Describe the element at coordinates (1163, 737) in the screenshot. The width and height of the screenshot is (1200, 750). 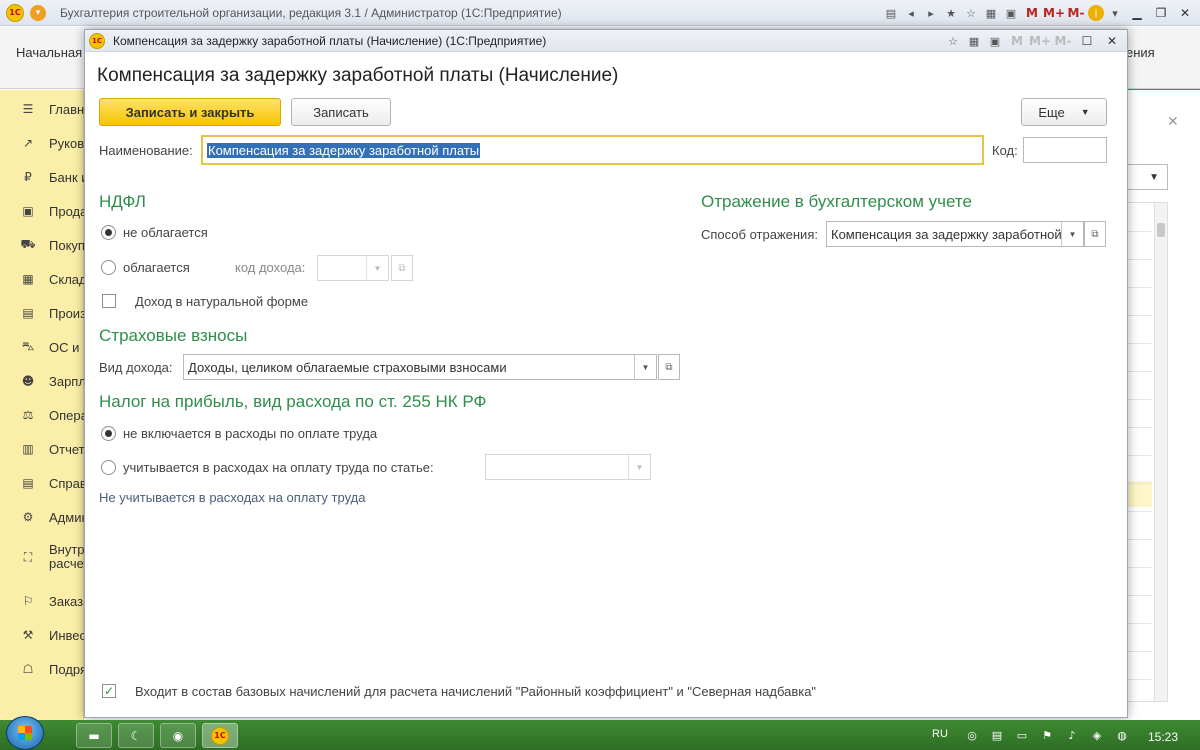
I see `clock: 15:23` at that location.